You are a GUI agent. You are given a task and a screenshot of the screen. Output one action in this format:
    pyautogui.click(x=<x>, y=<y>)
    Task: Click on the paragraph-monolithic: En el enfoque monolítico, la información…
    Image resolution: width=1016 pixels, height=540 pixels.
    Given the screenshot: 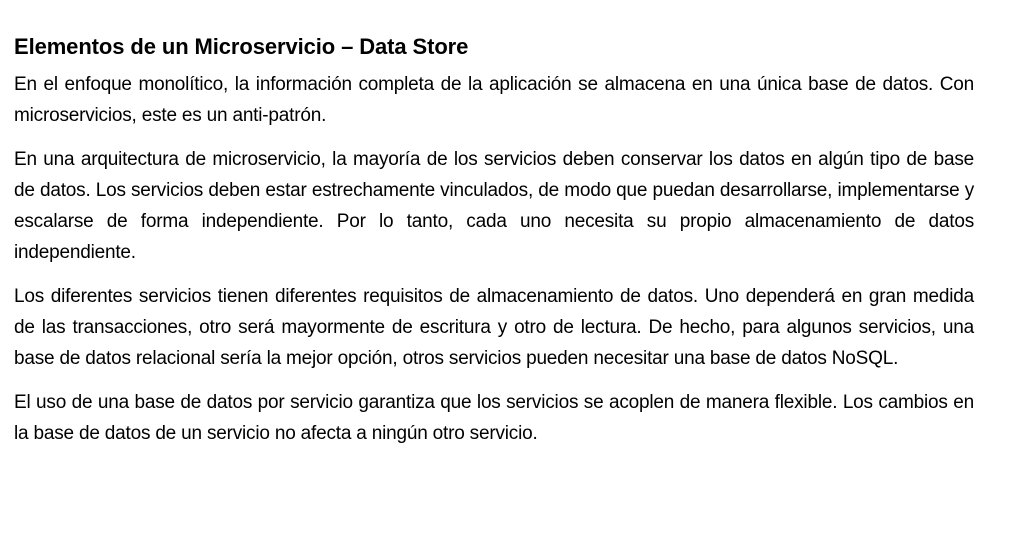 What is the action you would take?
    pyautogui.click(x=494, y=100)
    